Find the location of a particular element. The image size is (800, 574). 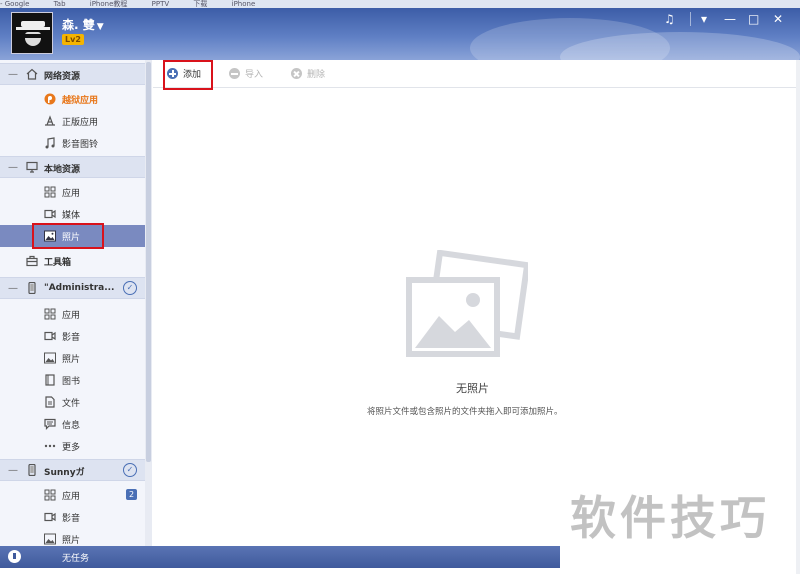

group-label: 网络资源 is located at coordinates (62, 77).